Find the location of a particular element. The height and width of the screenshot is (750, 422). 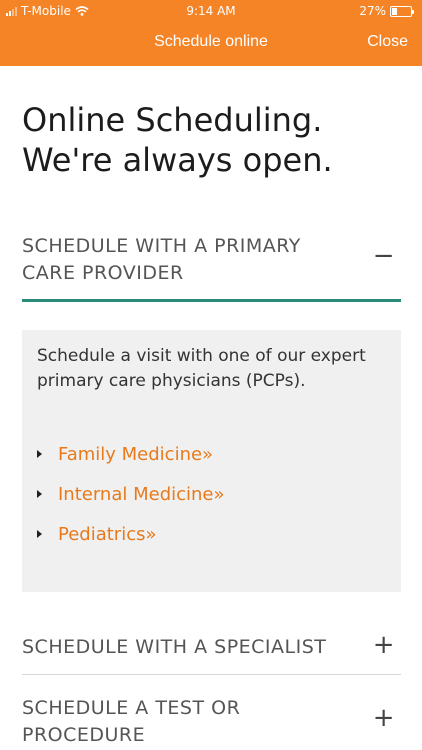

accordion-active-underline is located at coordinates (211, 300).